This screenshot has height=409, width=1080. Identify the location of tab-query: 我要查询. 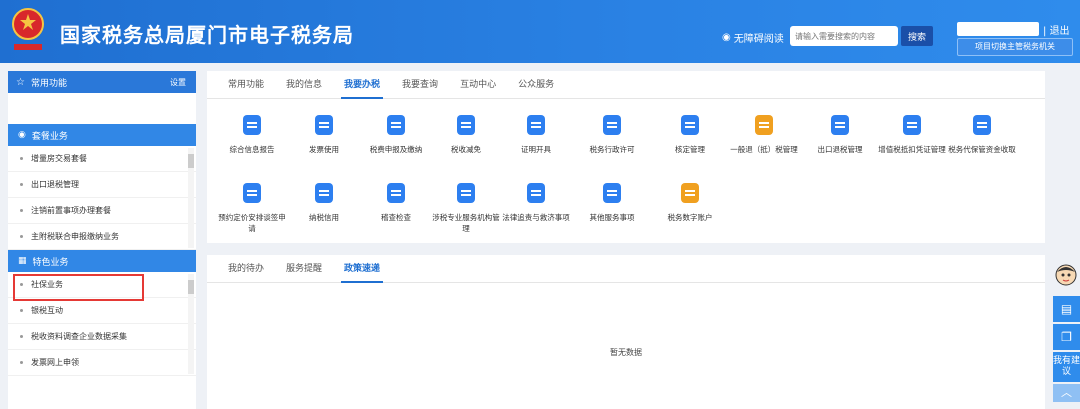
(420, 84).